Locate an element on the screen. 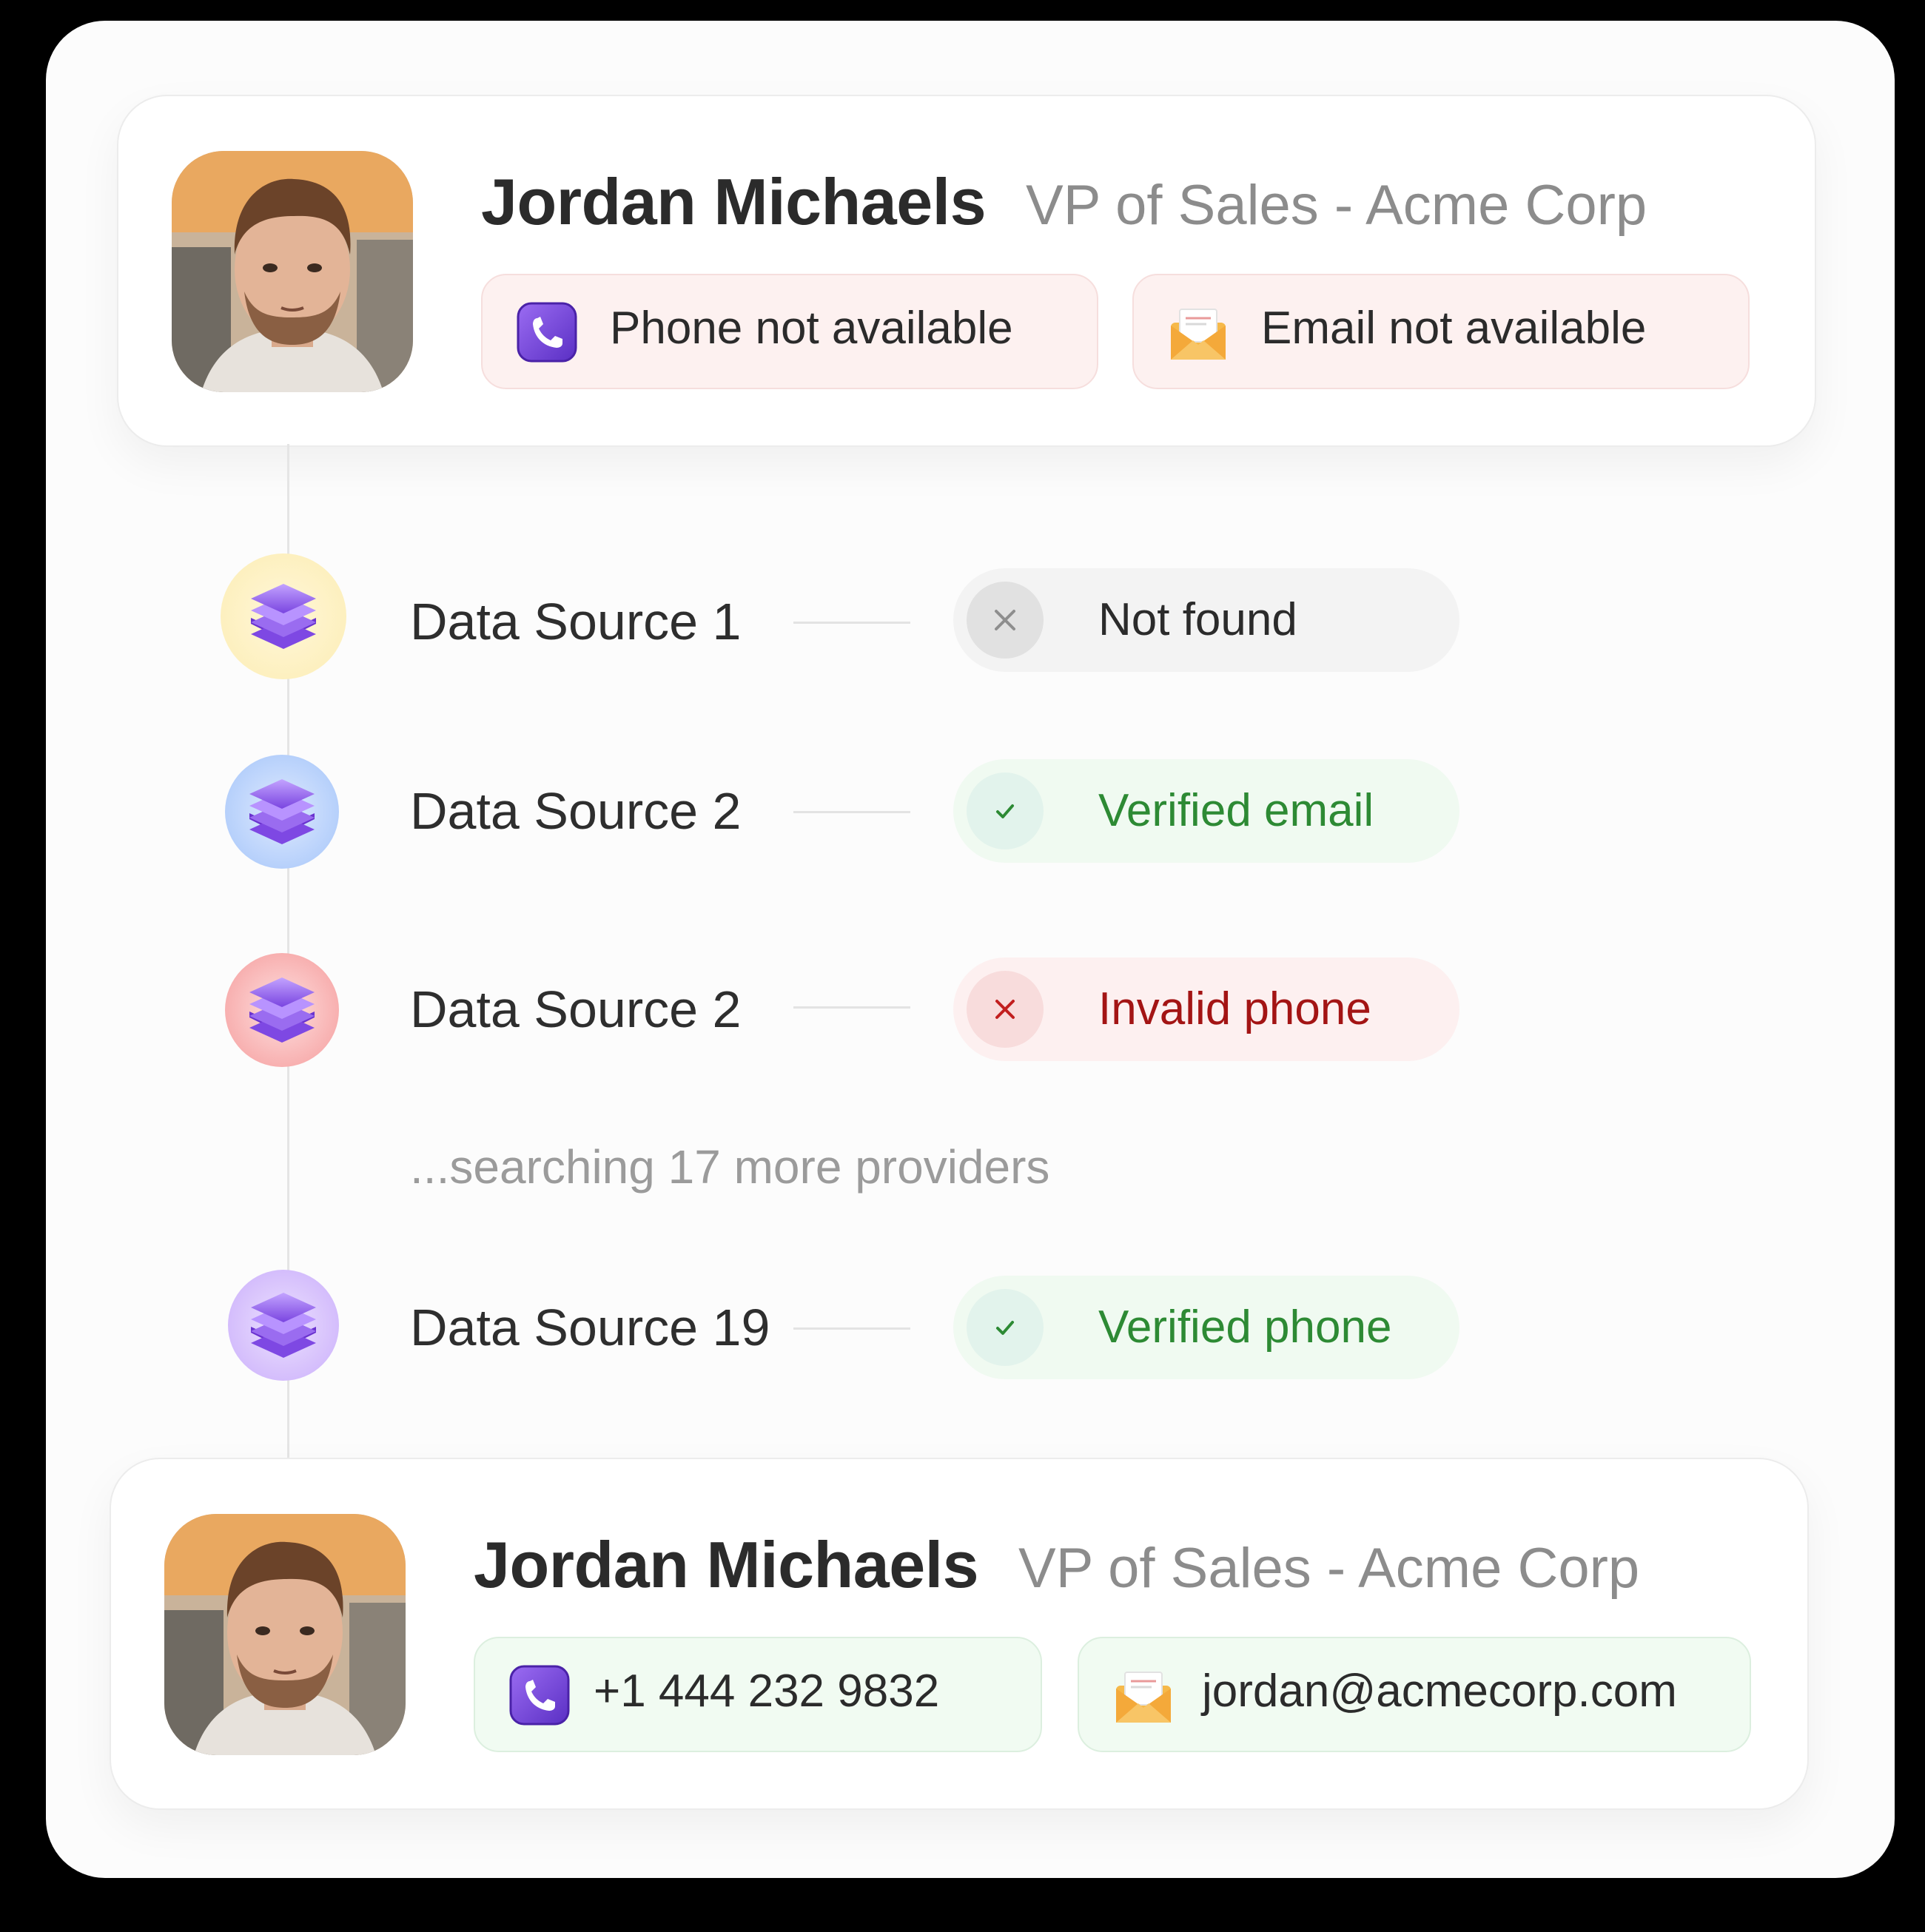 The width and height of the screenshot is (1925, 1932). source-row: Data Source 1 Not found is located at coordinates (962, 620).